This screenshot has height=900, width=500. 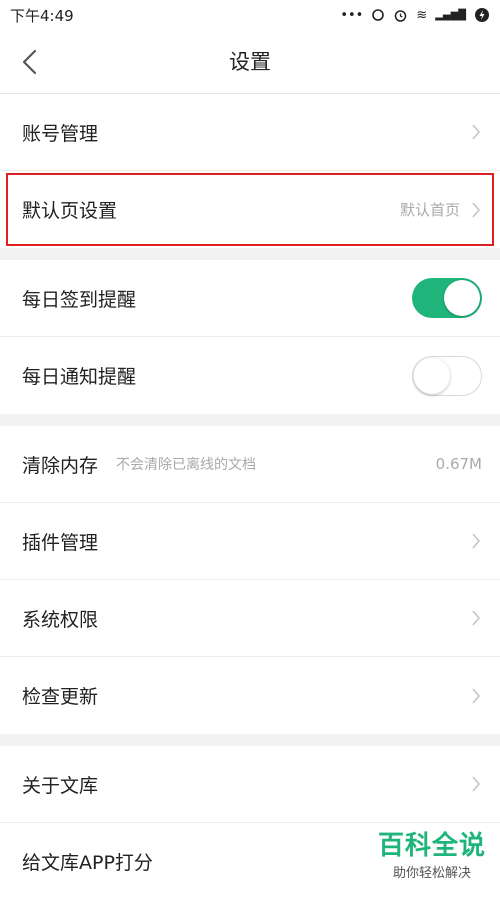 I want to click on watermark-logo: 百科全说 助你轻松解决, so click(x=432, y=853).